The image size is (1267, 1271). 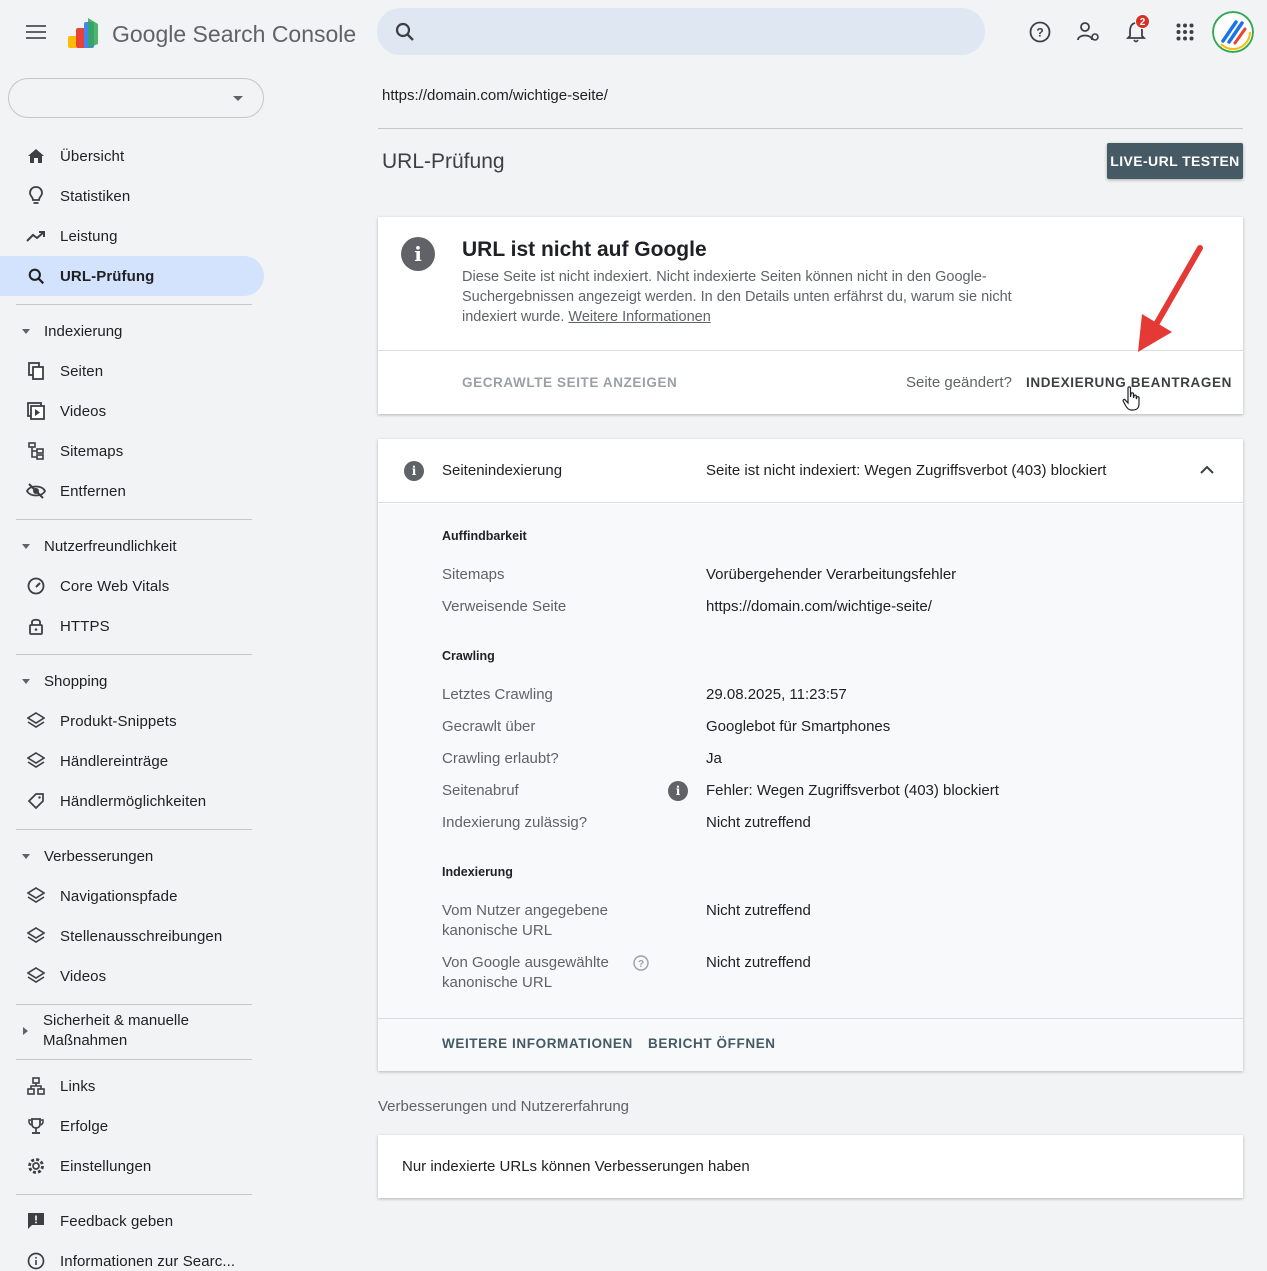 I want to click on nav-product-snippets: Produkt-Snippets, so click(x=132, y=721).